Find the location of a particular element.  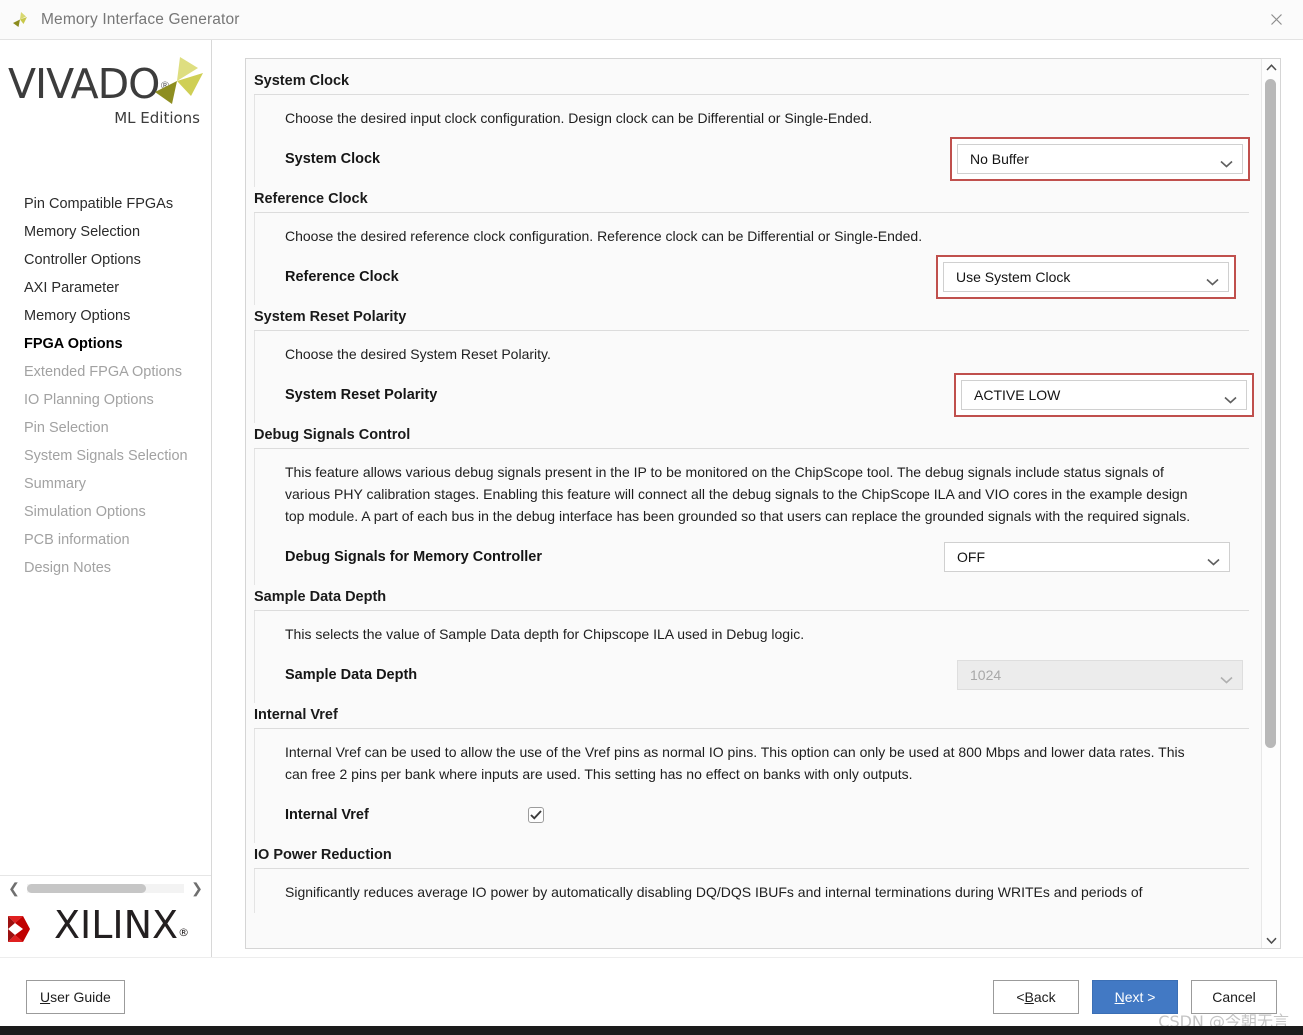

chevron-left-icon: ❮ is located at coordinates (14, 888).